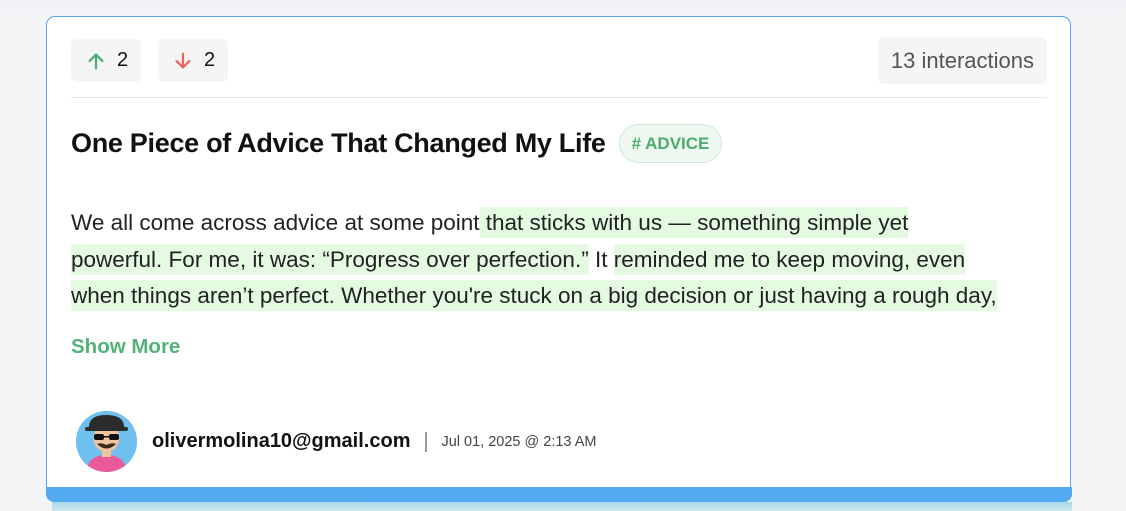 This screenshot has height=511, width=1126. Describe the element at coordinates (849, 259) in the screenshot. I see `highlighted-text: e to keep moving, even` at that location.